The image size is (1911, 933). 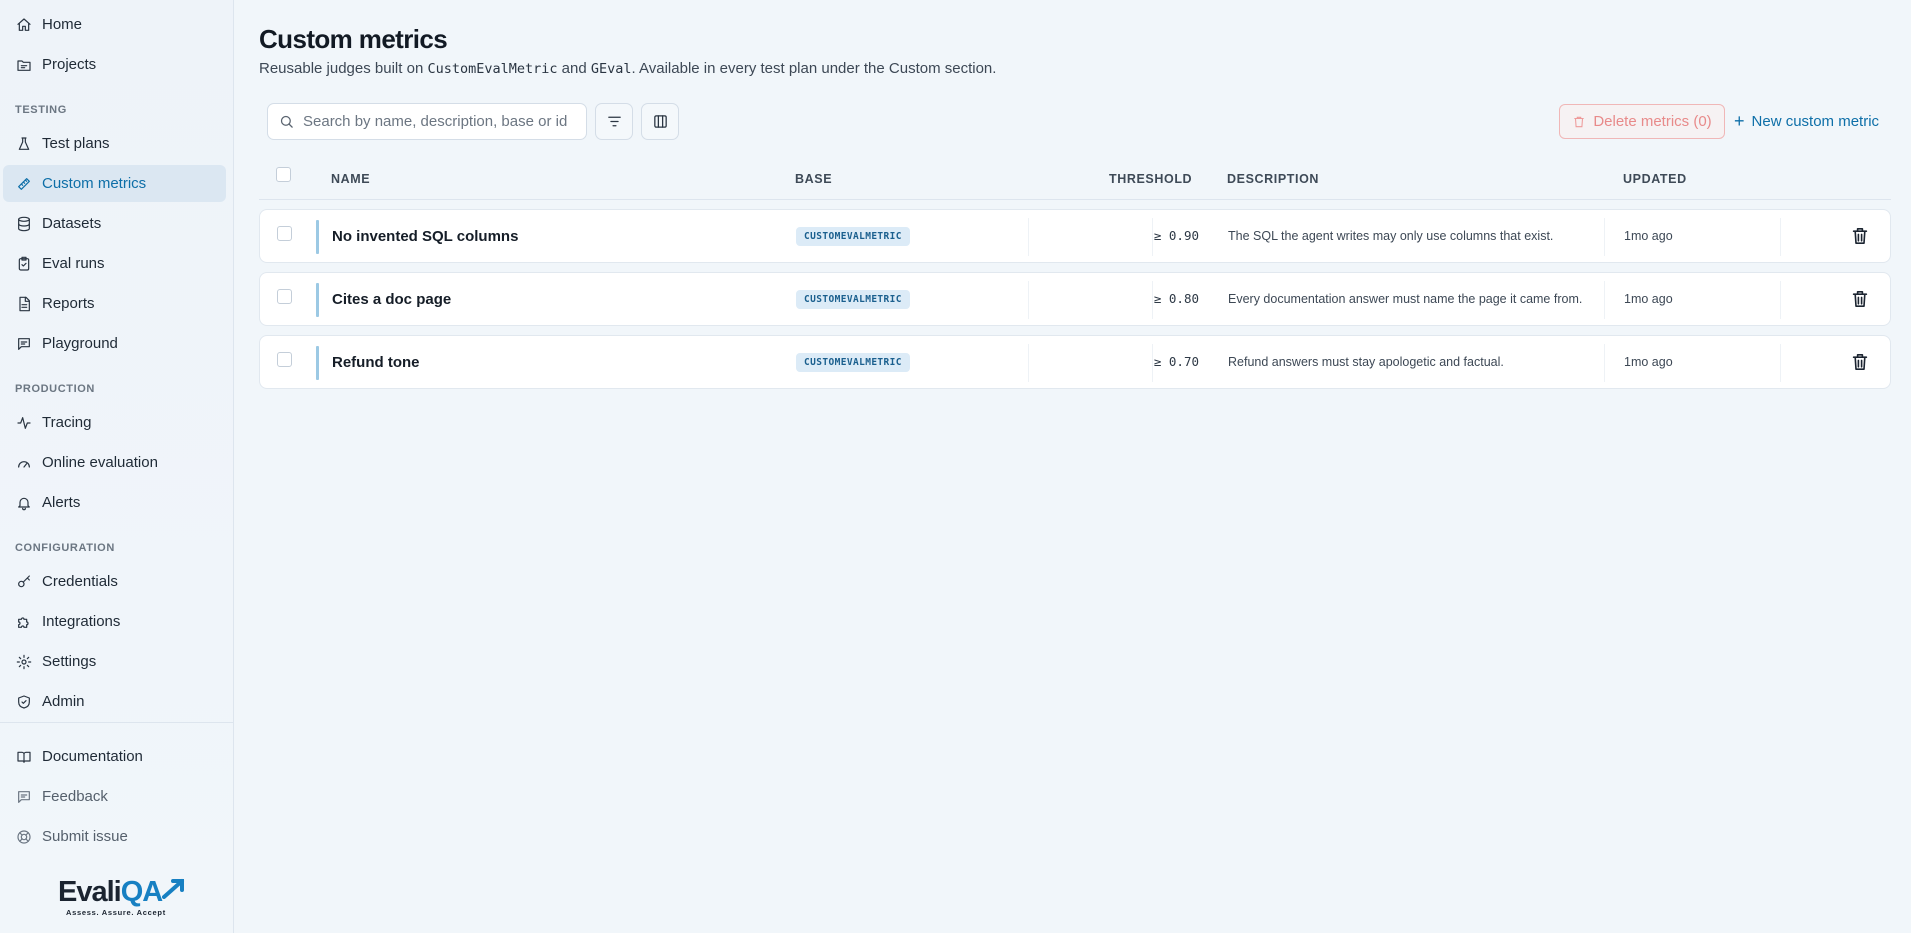 What do you see at coordinates (114, 64) in the screenshot?
I see `sidebar-item-projects: Projects` at bounding box center [114, 64].